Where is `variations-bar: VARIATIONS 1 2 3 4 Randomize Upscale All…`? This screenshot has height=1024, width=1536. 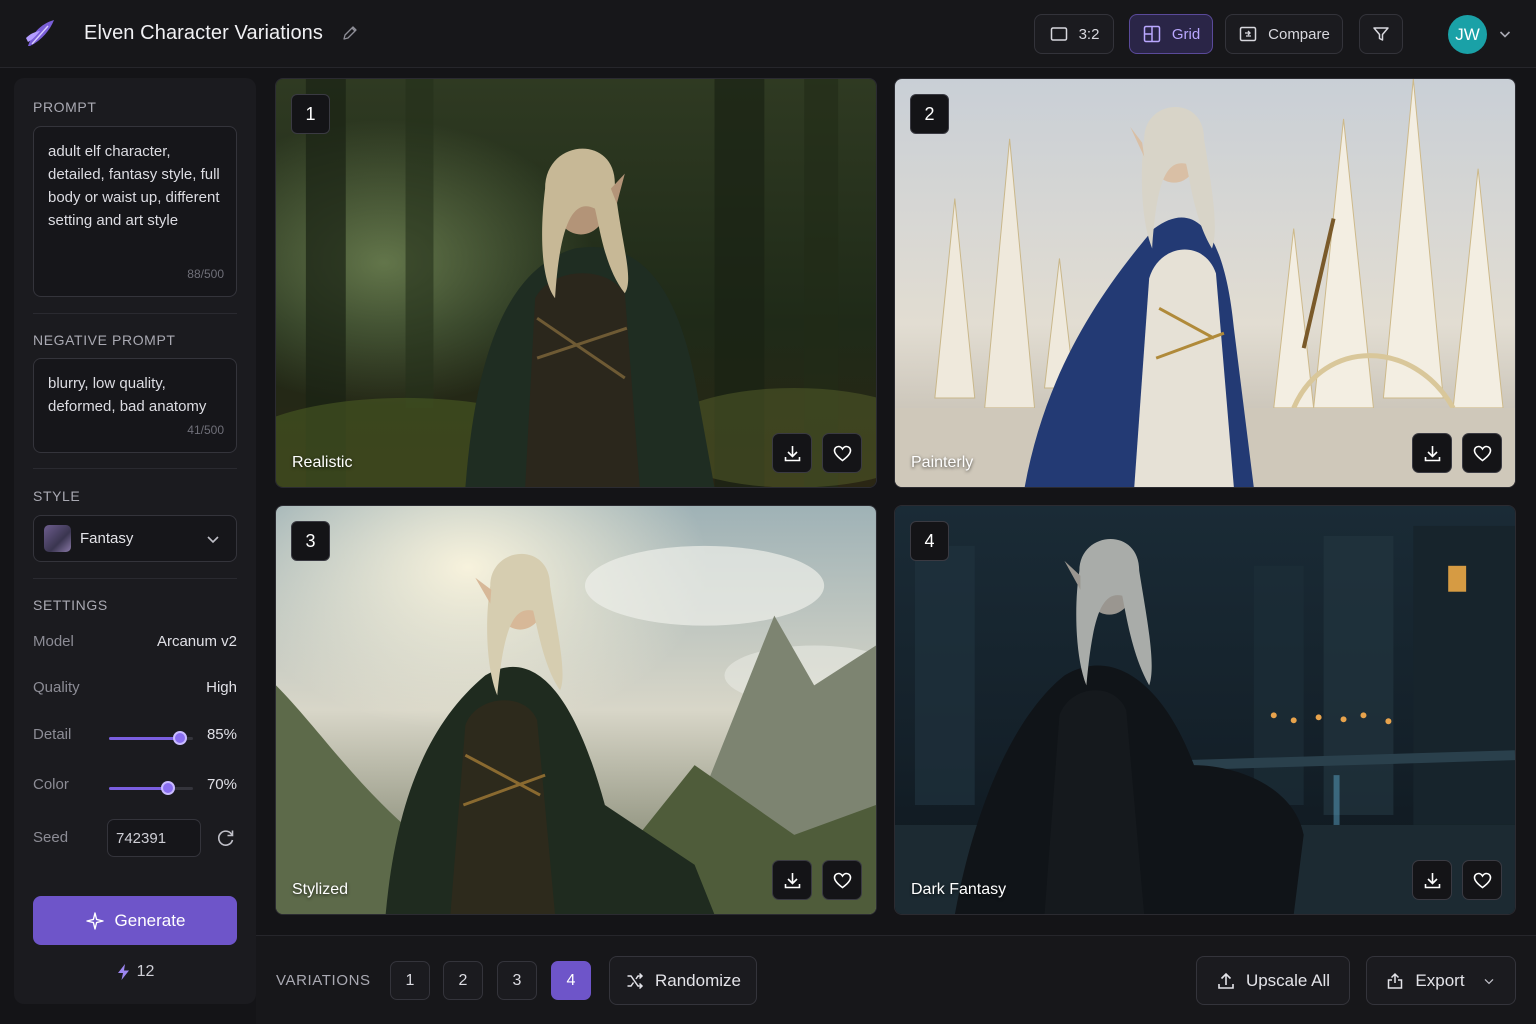 variations-bar: VARIATIONS 1 2 3 4 Randomize Upscale All… is located at coordinates (896, 979).